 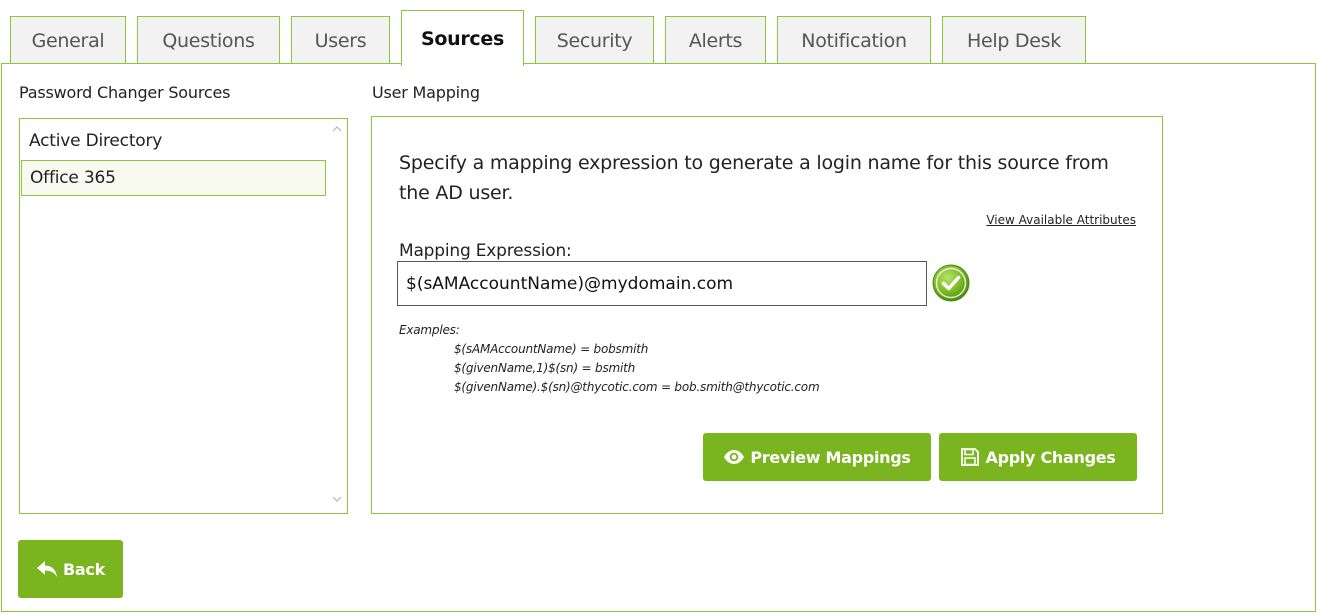 I want to click on listbox-scrollbar, so click(x=337, y=316).